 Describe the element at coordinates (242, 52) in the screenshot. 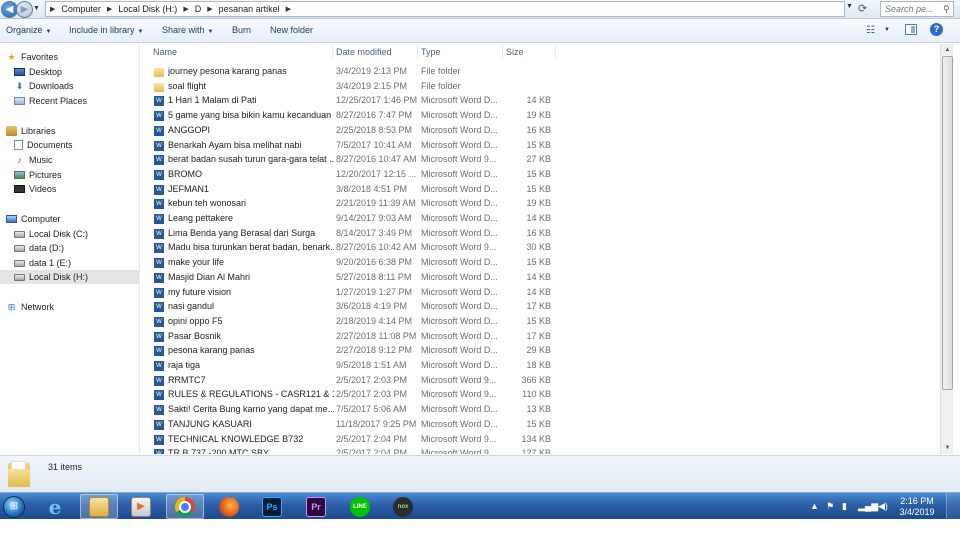

I see `column-header-name: Name` at that location.